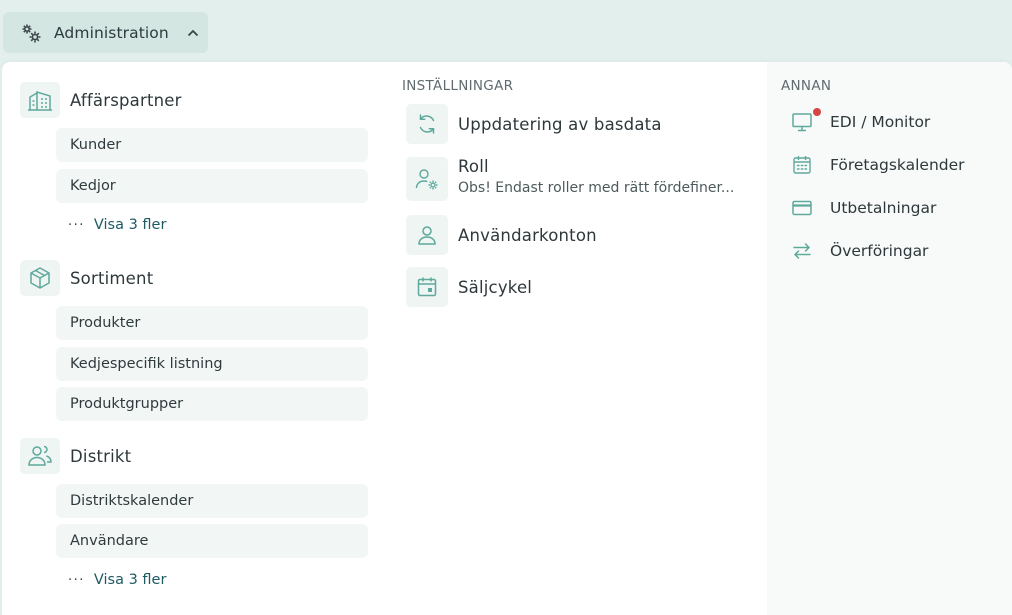 The image size is (1012, 615). Describe the element at coordinates (193, 33) in the screenshot. I see `chevron-up-icon` at that location.